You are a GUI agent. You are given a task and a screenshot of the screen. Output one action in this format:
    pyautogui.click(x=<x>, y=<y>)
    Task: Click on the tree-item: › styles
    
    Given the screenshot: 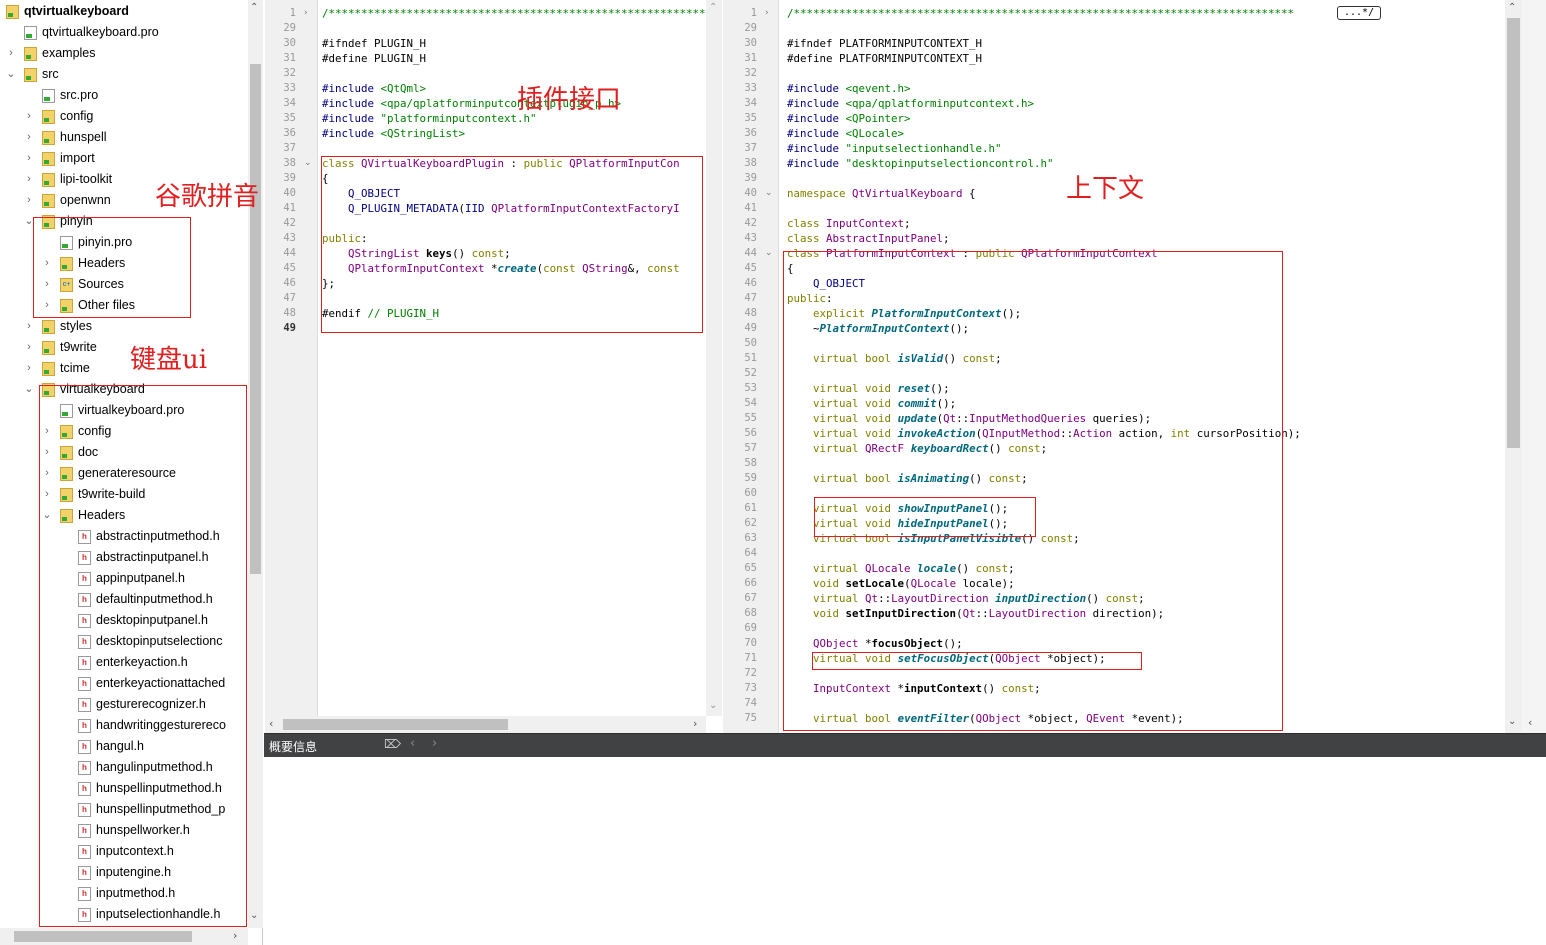 What is the action you would take?
    pyautogui.click(x=124, y=326)
    